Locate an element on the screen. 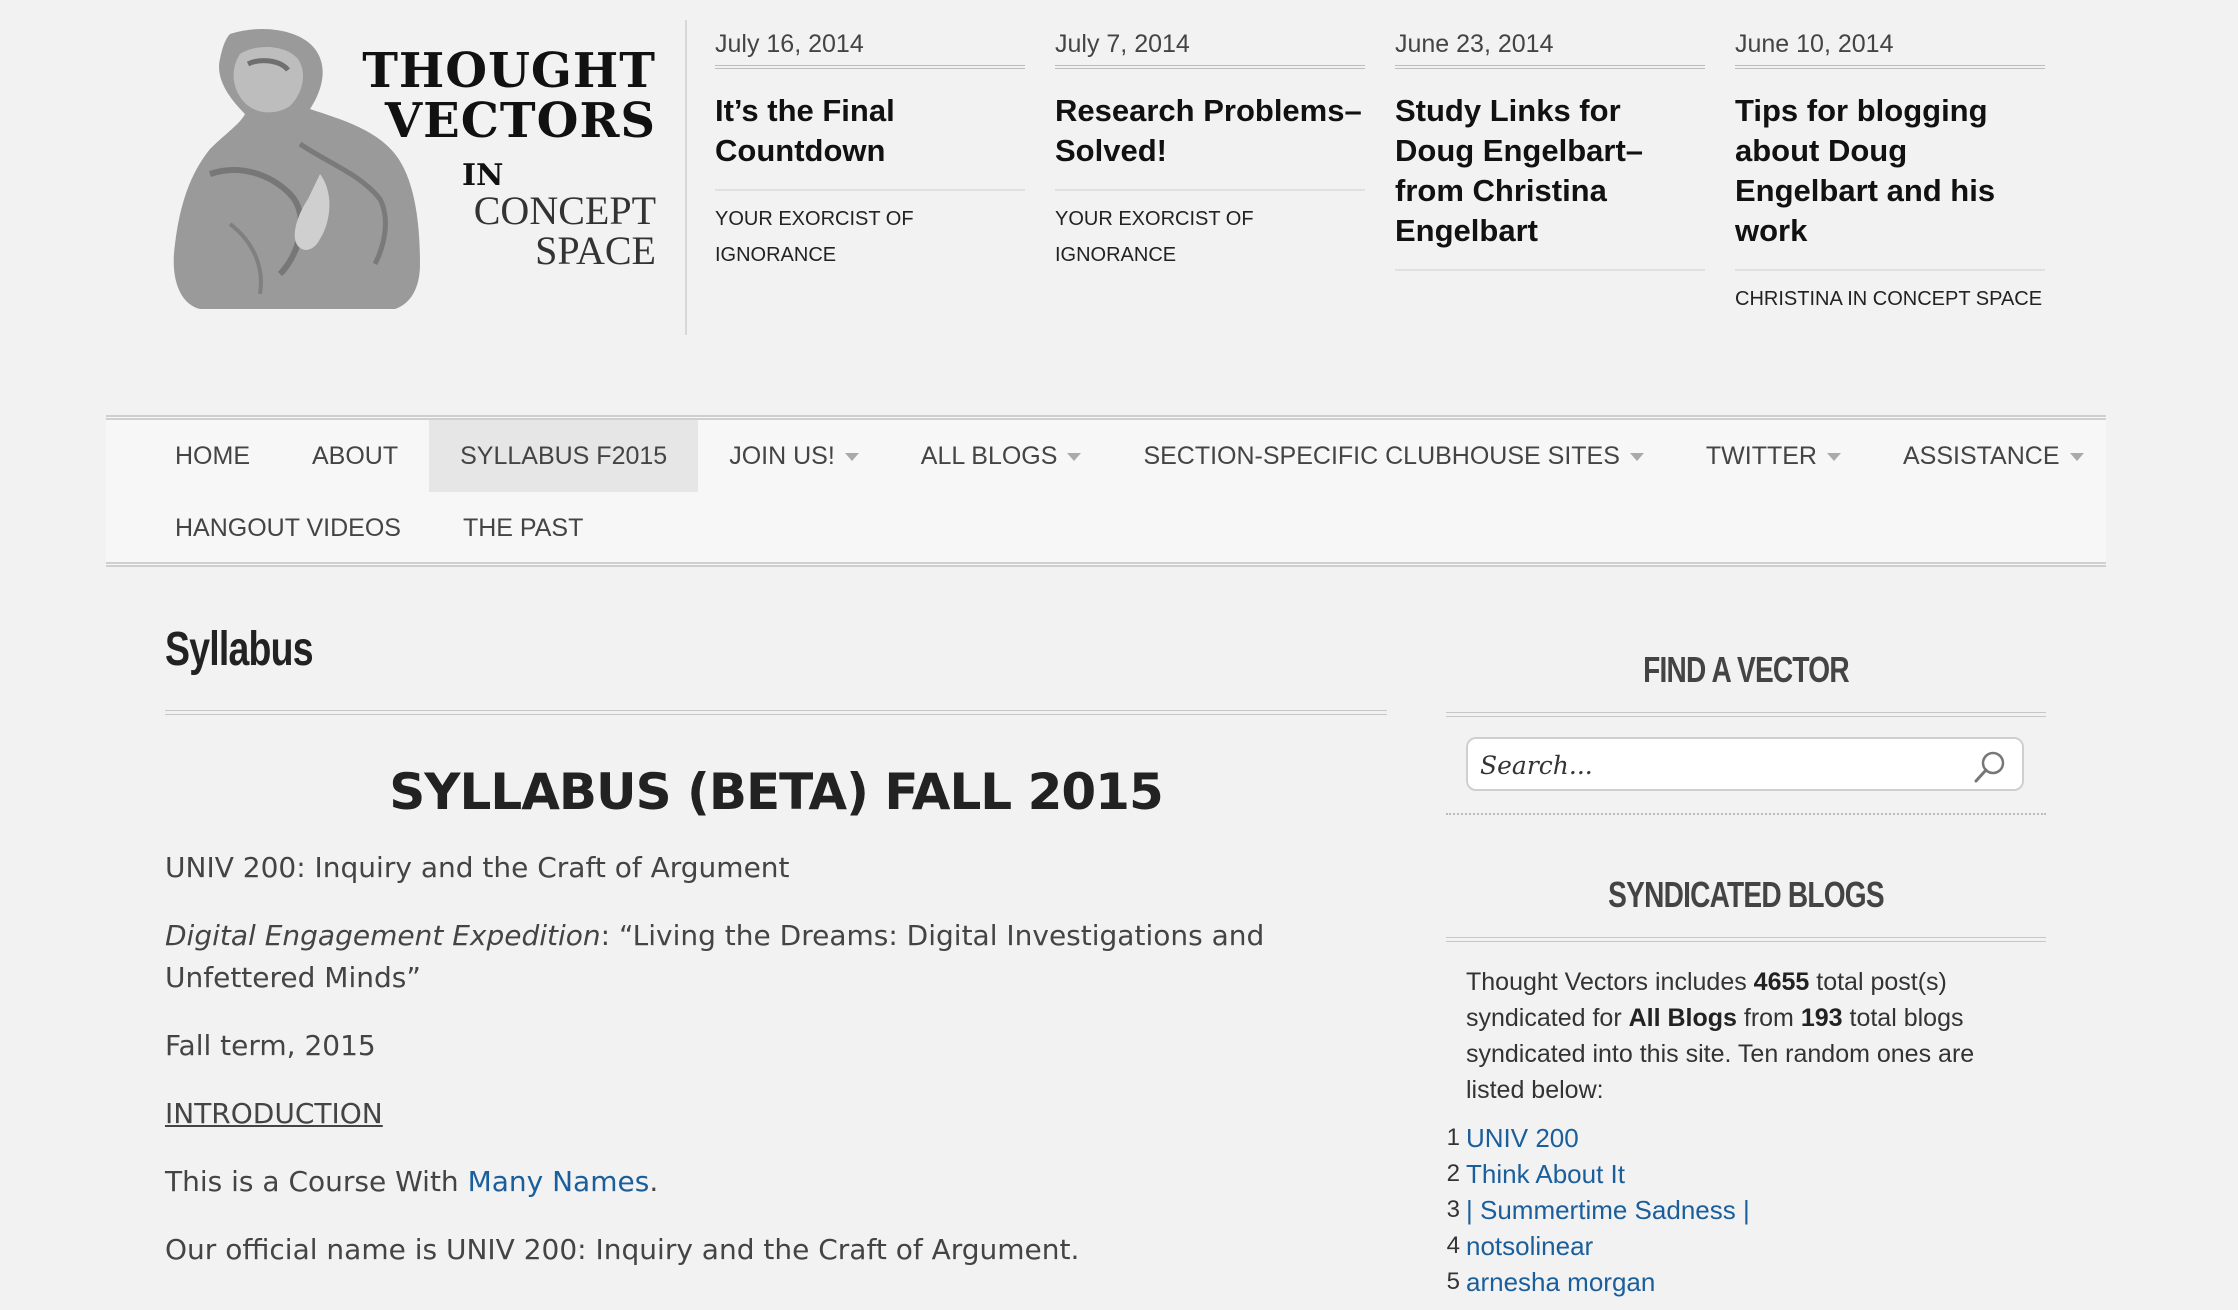 Image resolution: width=2238 pixels, height=1310 pixels. magnifier-icon is located at coordinates (1990, 767).